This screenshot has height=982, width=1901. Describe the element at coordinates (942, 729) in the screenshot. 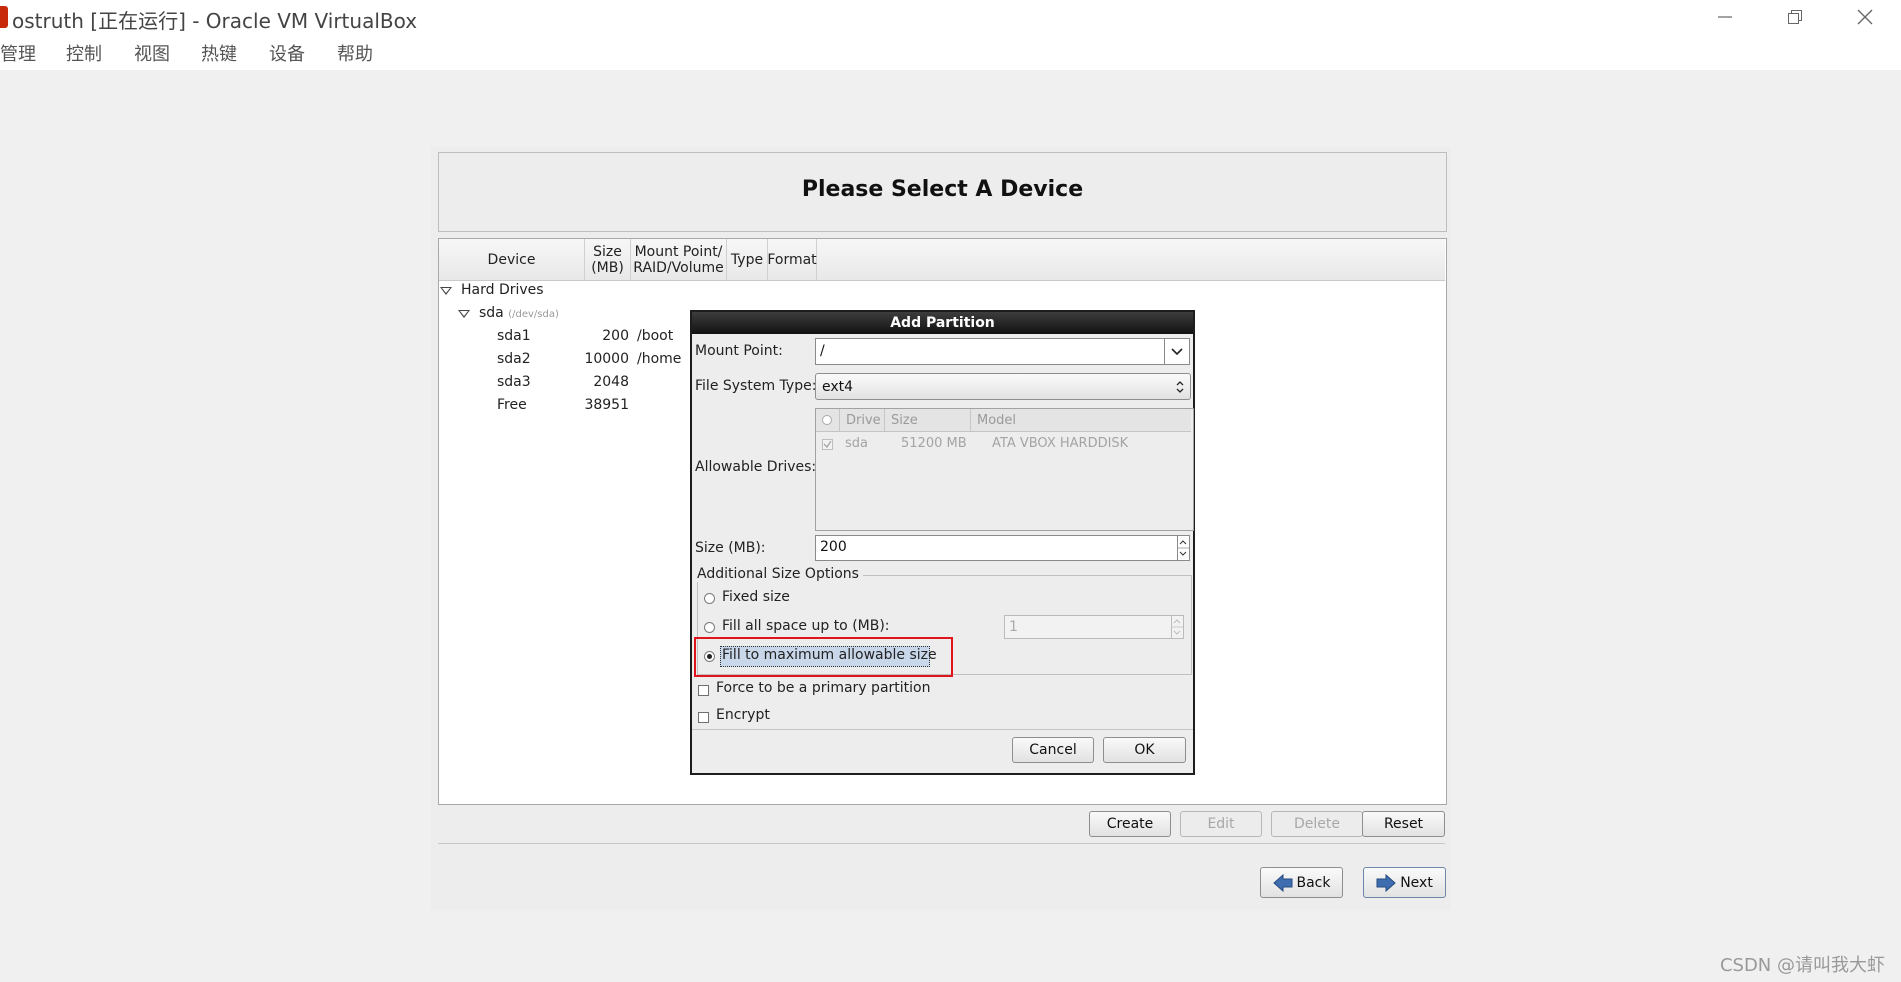

I see `dialog-divider` at that location.